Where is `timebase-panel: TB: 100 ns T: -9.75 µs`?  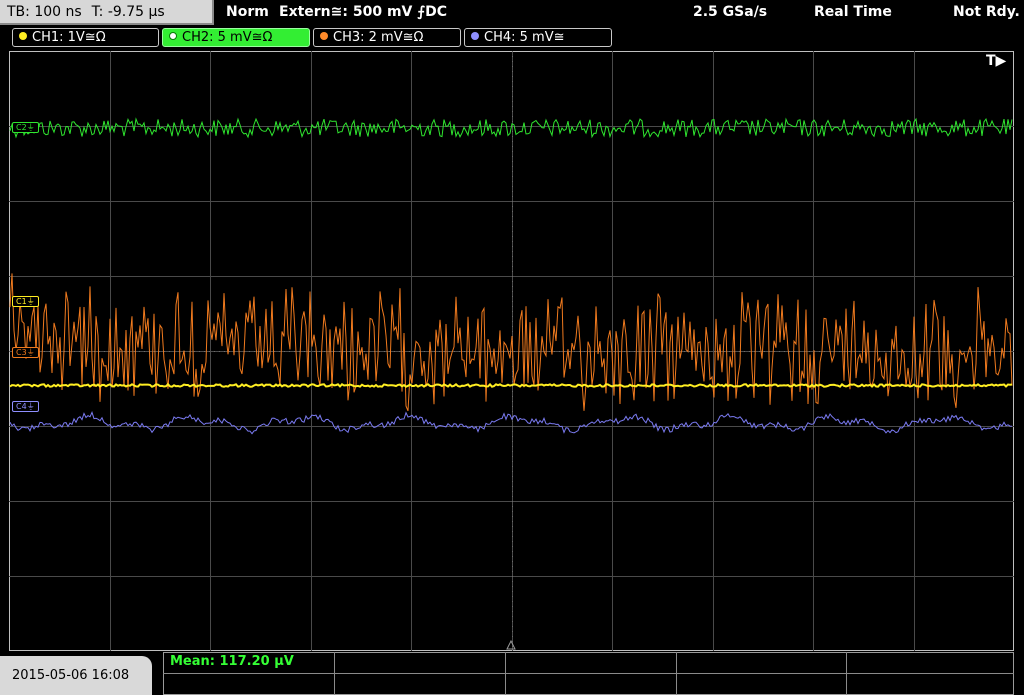 timebase-panel: TB: 100 ns T: -9.75 µs is located at coordinates (107, 12).